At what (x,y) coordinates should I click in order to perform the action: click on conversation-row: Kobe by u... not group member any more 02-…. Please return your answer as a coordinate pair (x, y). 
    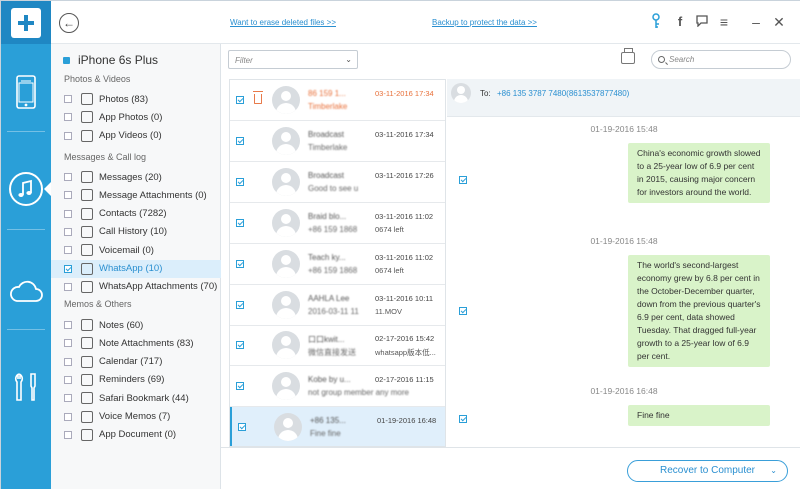
    Looking at the image, I should click on (337, 387).